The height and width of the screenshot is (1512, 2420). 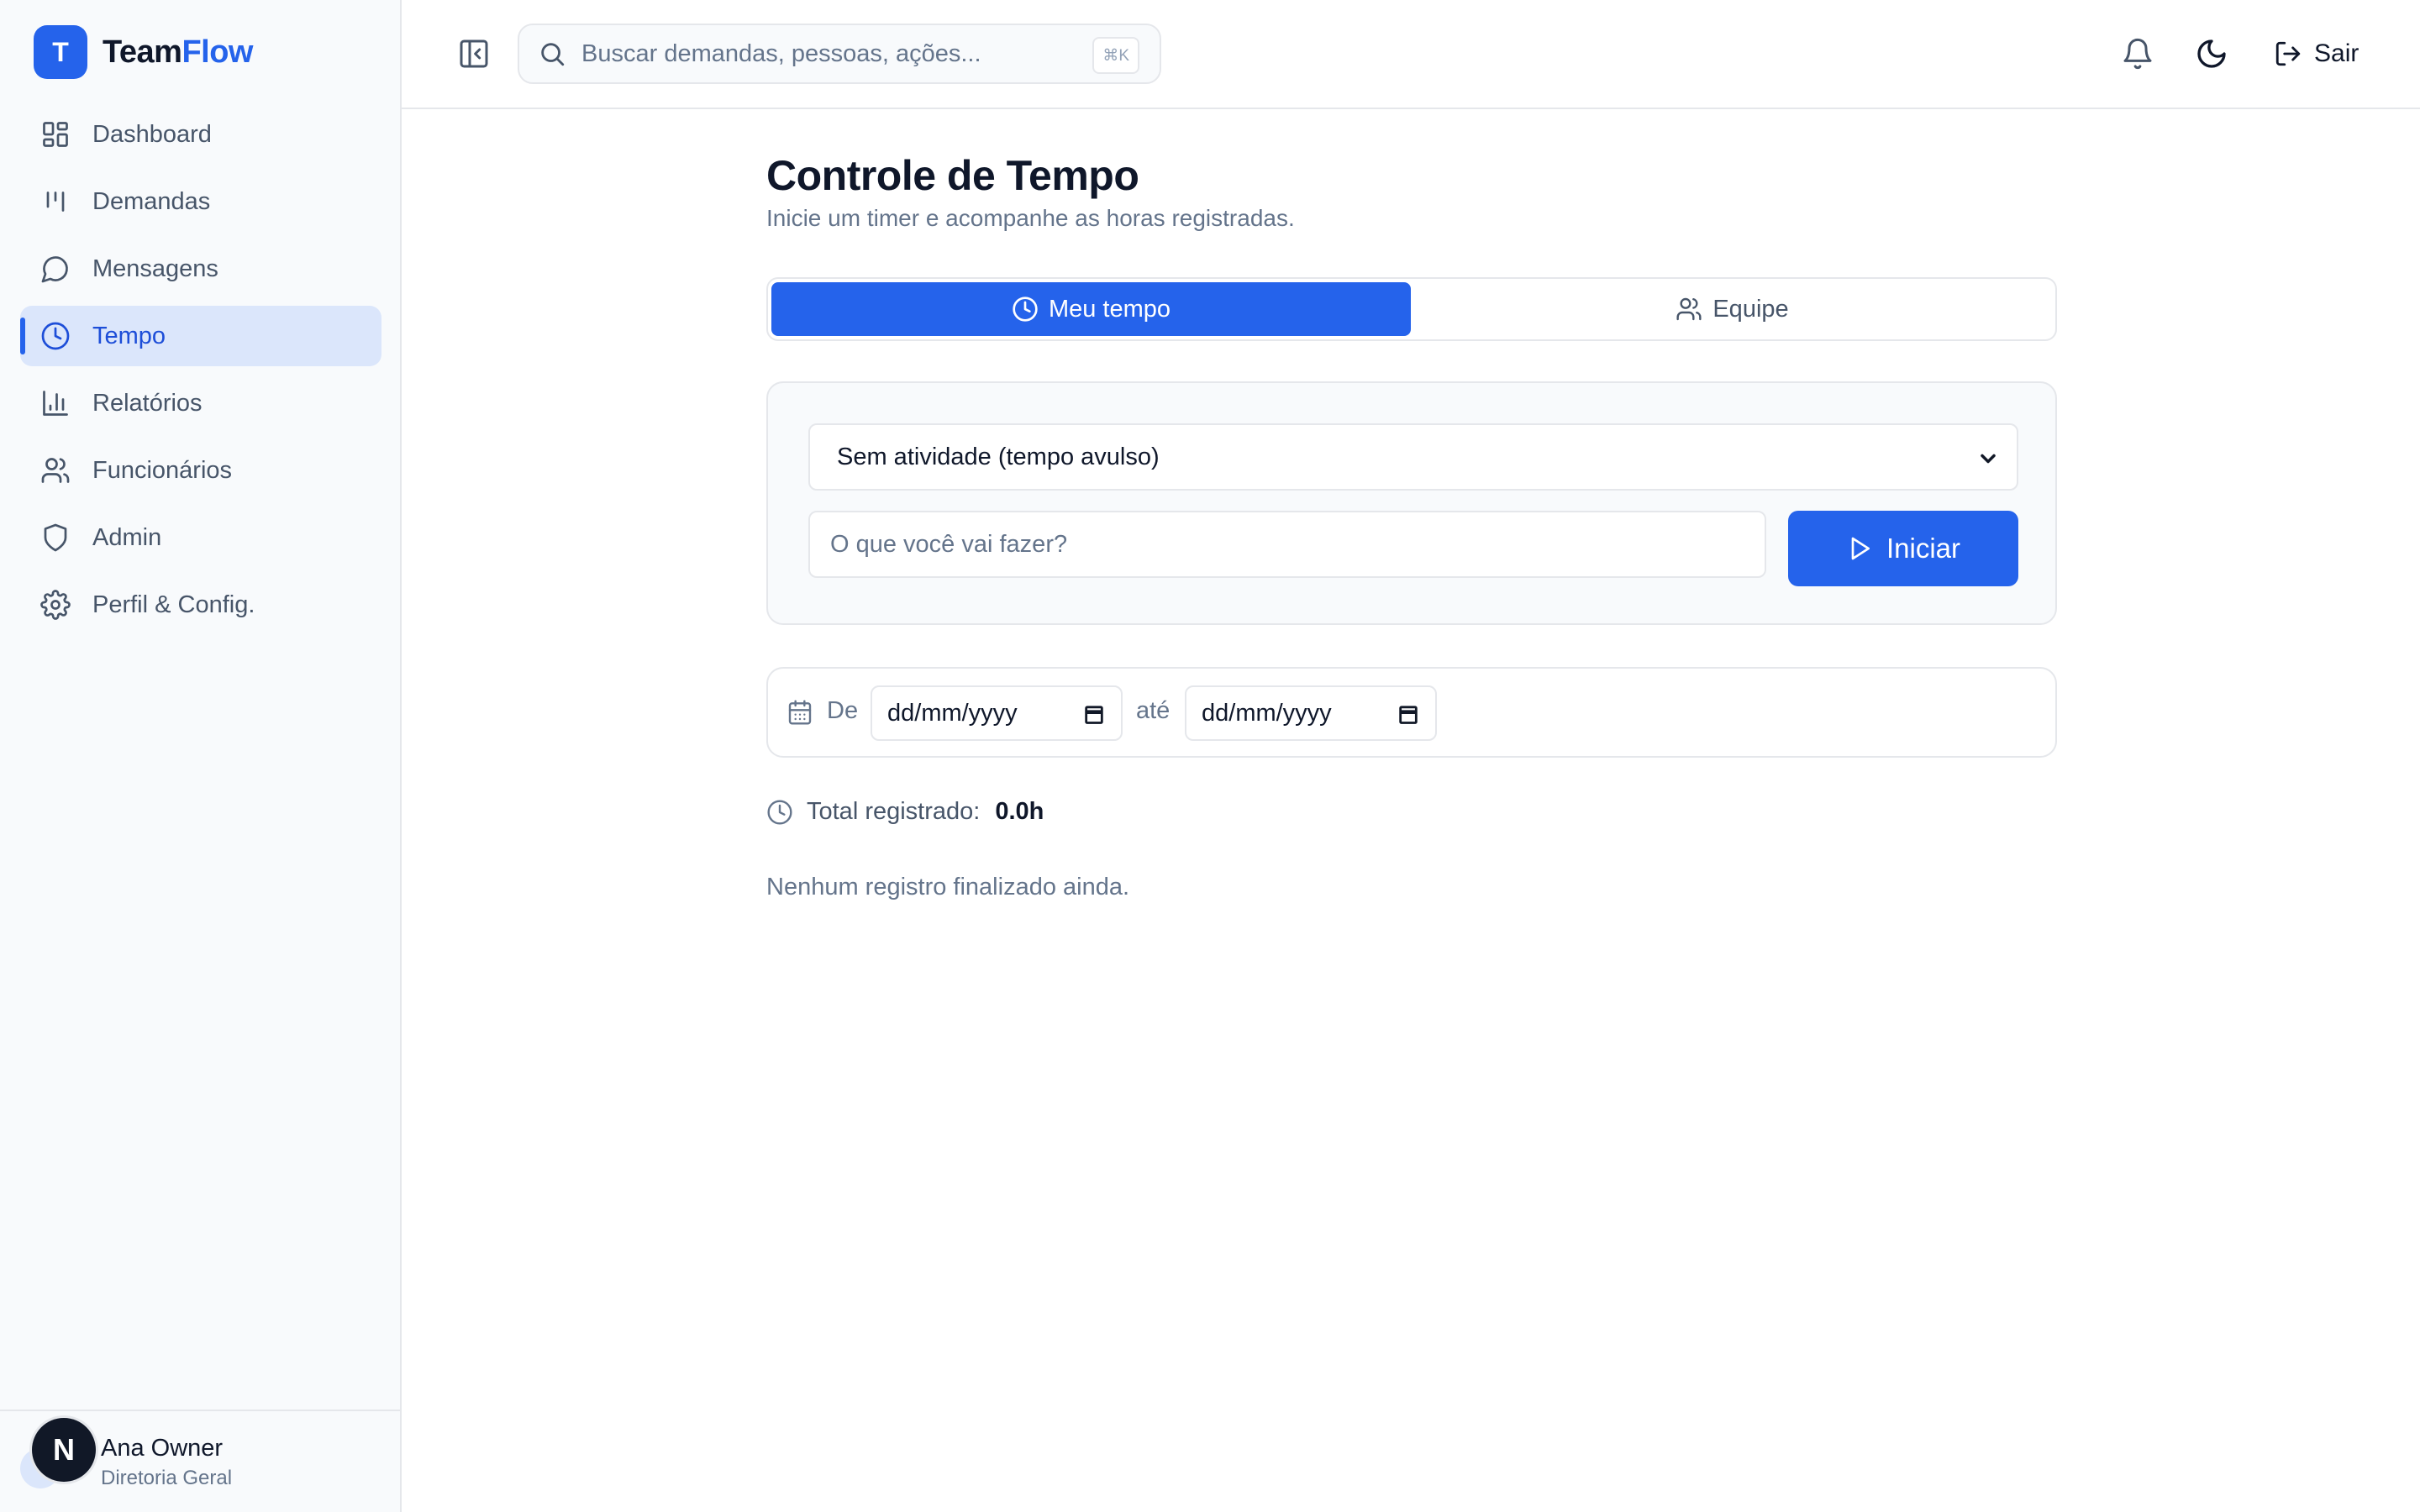 I want to click on tab-label: Equipe, so click(x=1750, y=309).